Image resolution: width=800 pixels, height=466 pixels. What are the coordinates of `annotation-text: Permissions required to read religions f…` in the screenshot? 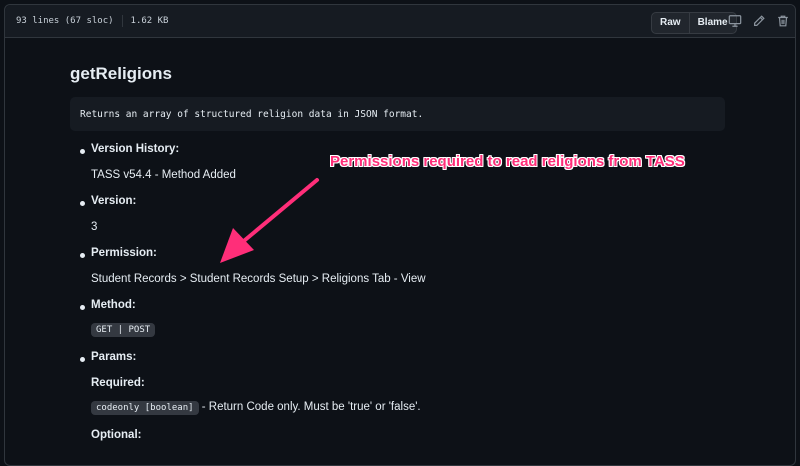 It's located at (507, 161).